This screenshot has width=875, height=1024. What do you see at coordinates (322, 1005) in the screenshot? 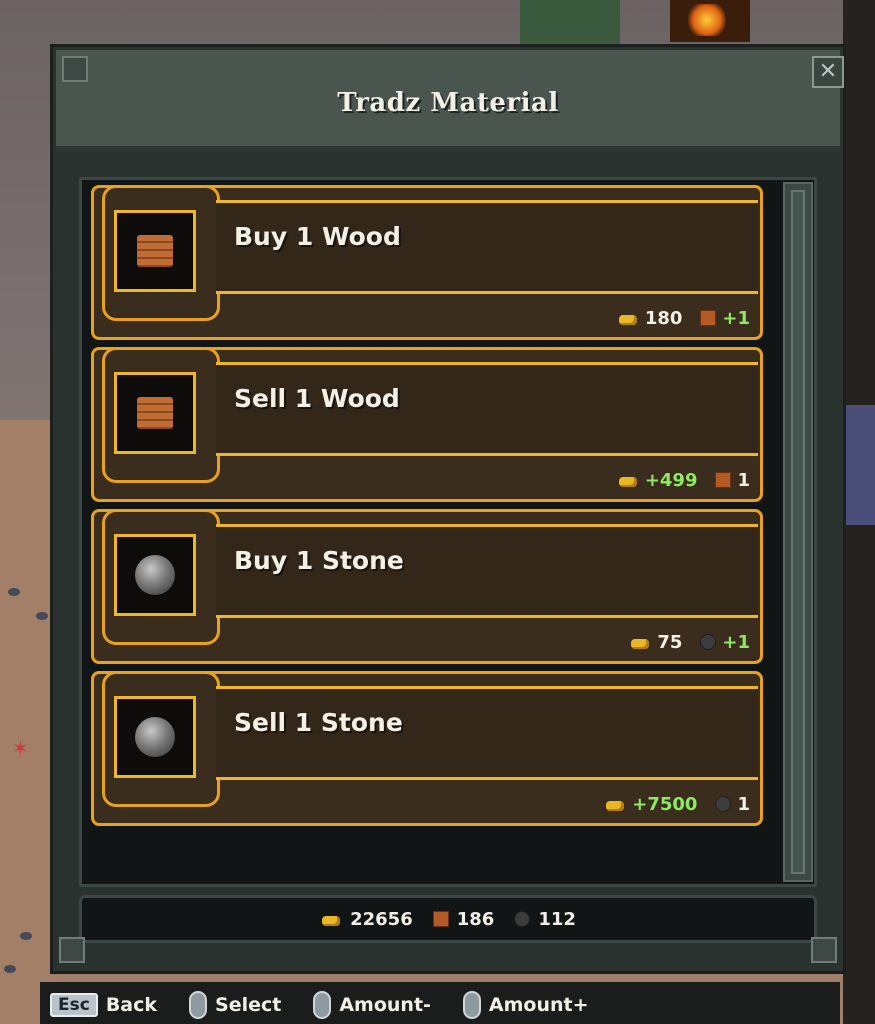
I see `mouse-scroll-icon` at bounding box center [322, 1005].